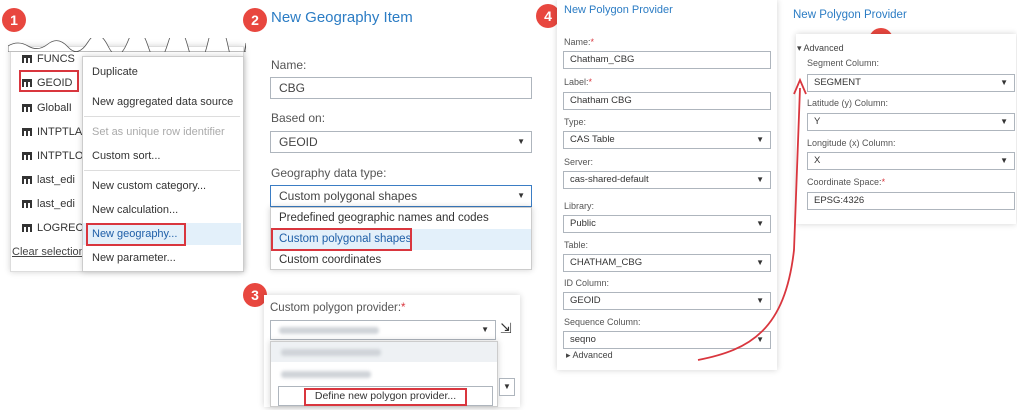  I want to click on option-custom-coordinates: Custom coordinates, so click(330, 260).